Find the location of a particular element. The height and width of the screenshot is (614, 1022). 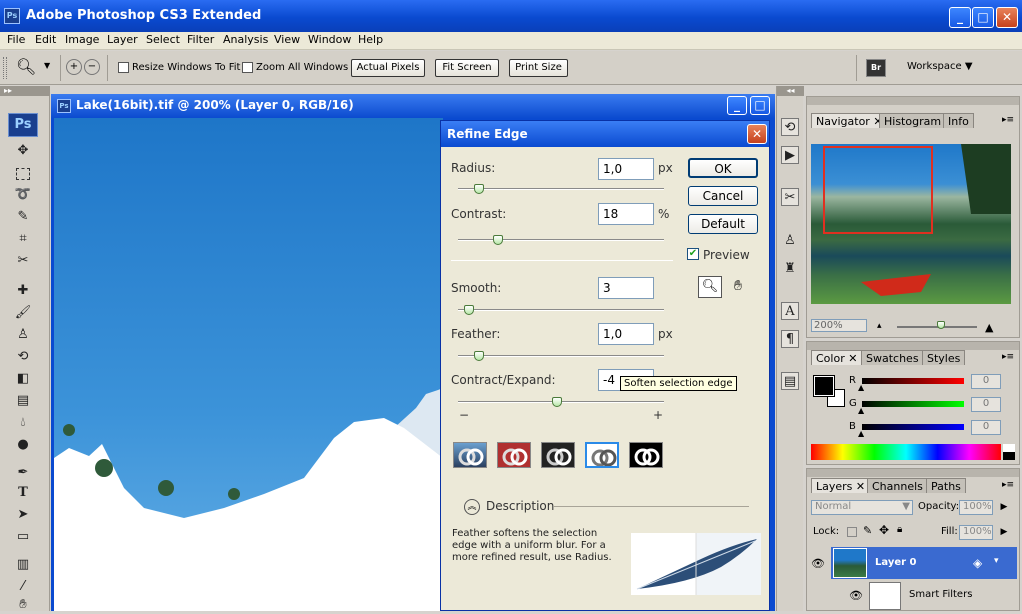

tool-preset-dropdown-icon: ▼ is located at coordinates (47, 65).